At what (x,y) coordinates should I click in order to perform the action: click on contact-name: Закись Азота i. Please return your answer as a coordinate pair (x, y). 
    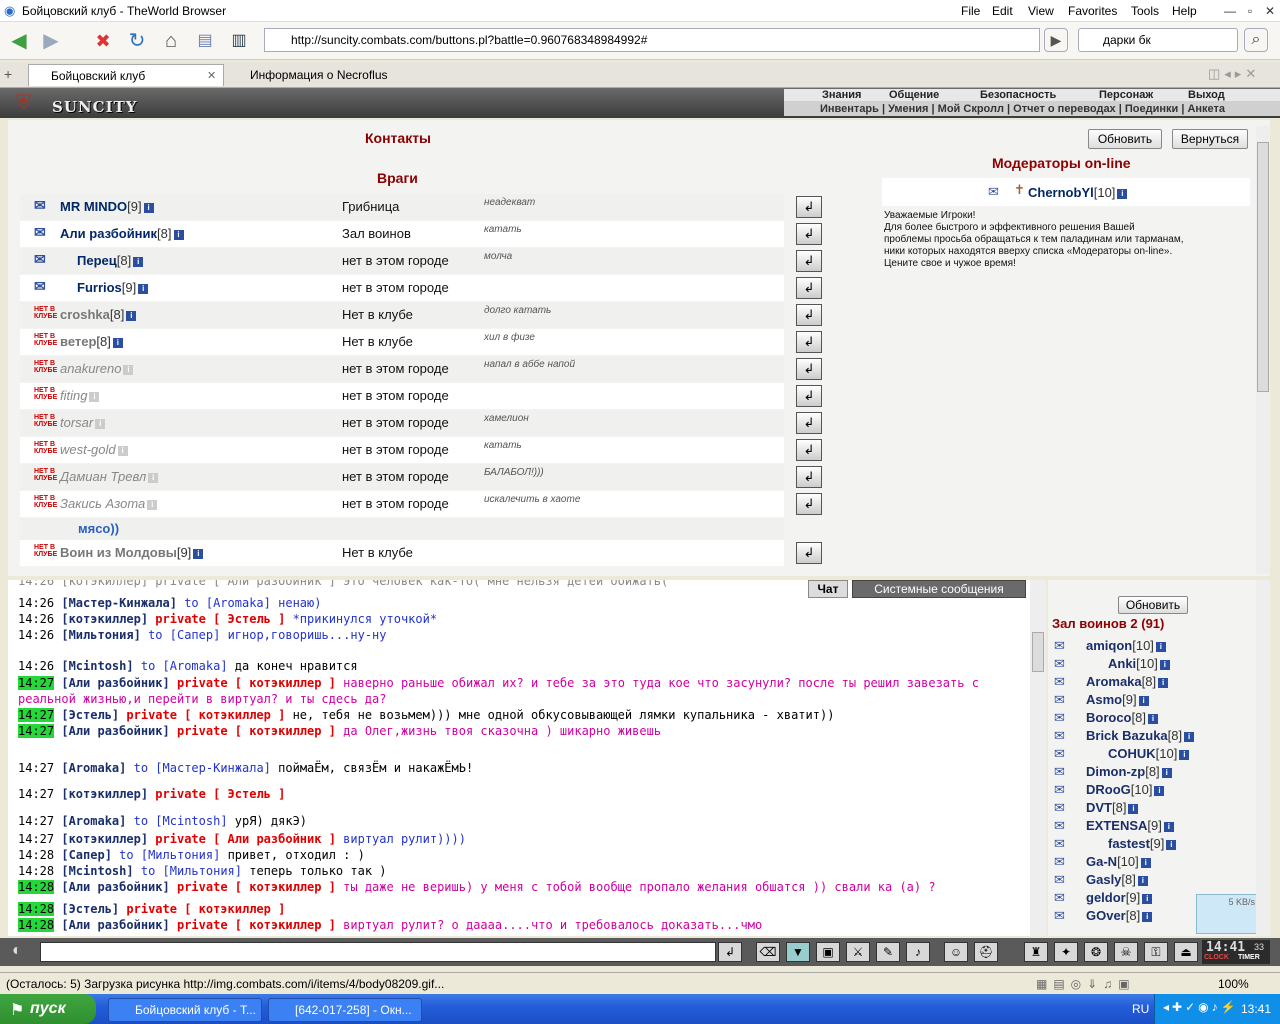
    Looking at the image, I should click on (109, 503).